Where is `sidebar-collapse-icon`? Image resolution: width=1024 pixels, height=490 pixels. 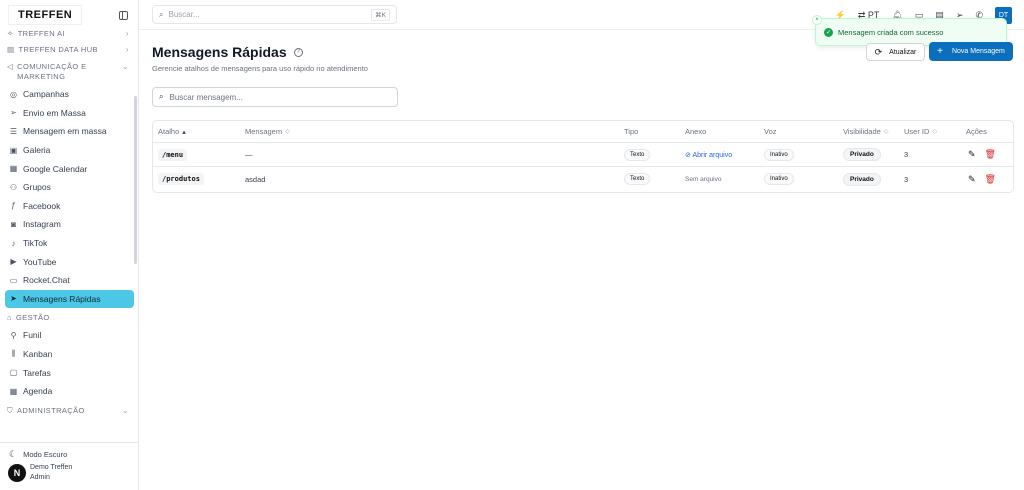
sidebar-collapse-icon is located at coordinates (123, 15).